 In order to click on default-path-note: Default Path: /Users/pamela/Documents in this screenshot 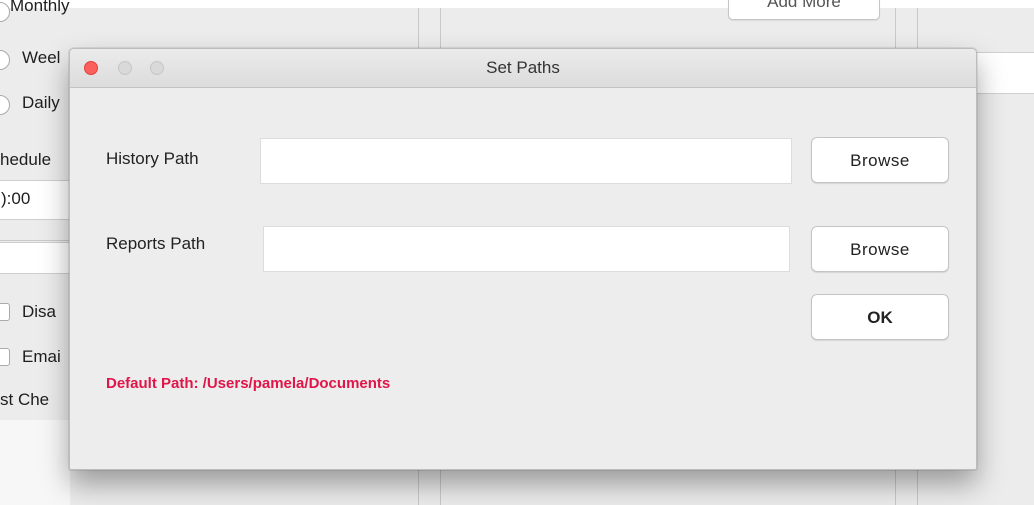, I will do `click(248, 383)`.